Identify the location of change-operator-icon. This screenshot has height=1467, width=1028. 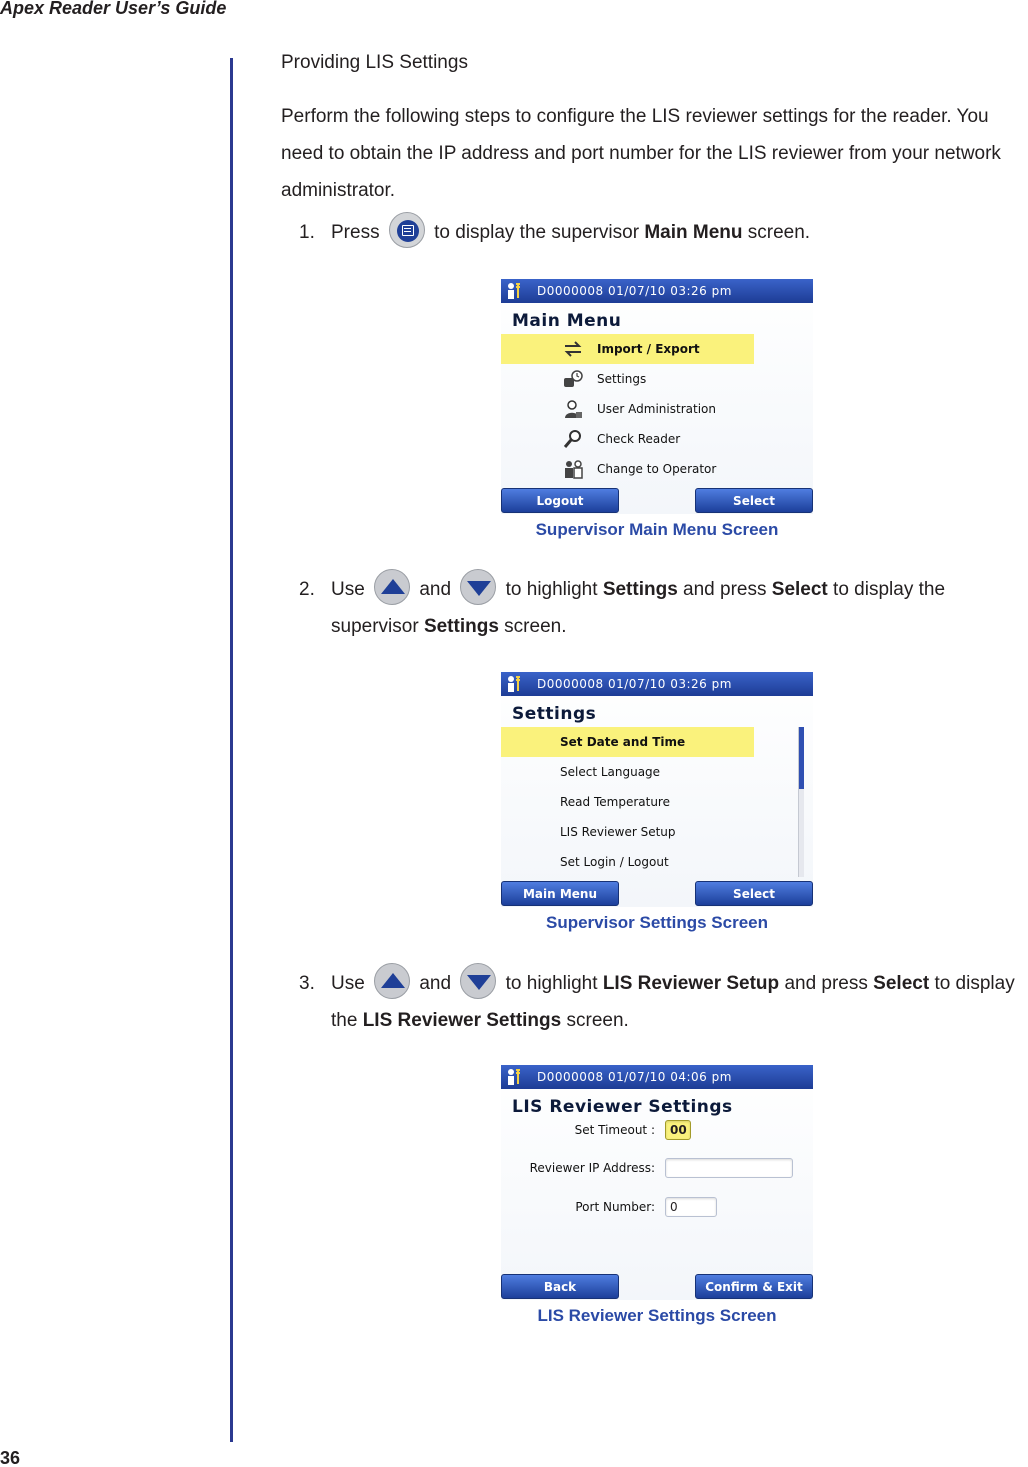
(574, 469).